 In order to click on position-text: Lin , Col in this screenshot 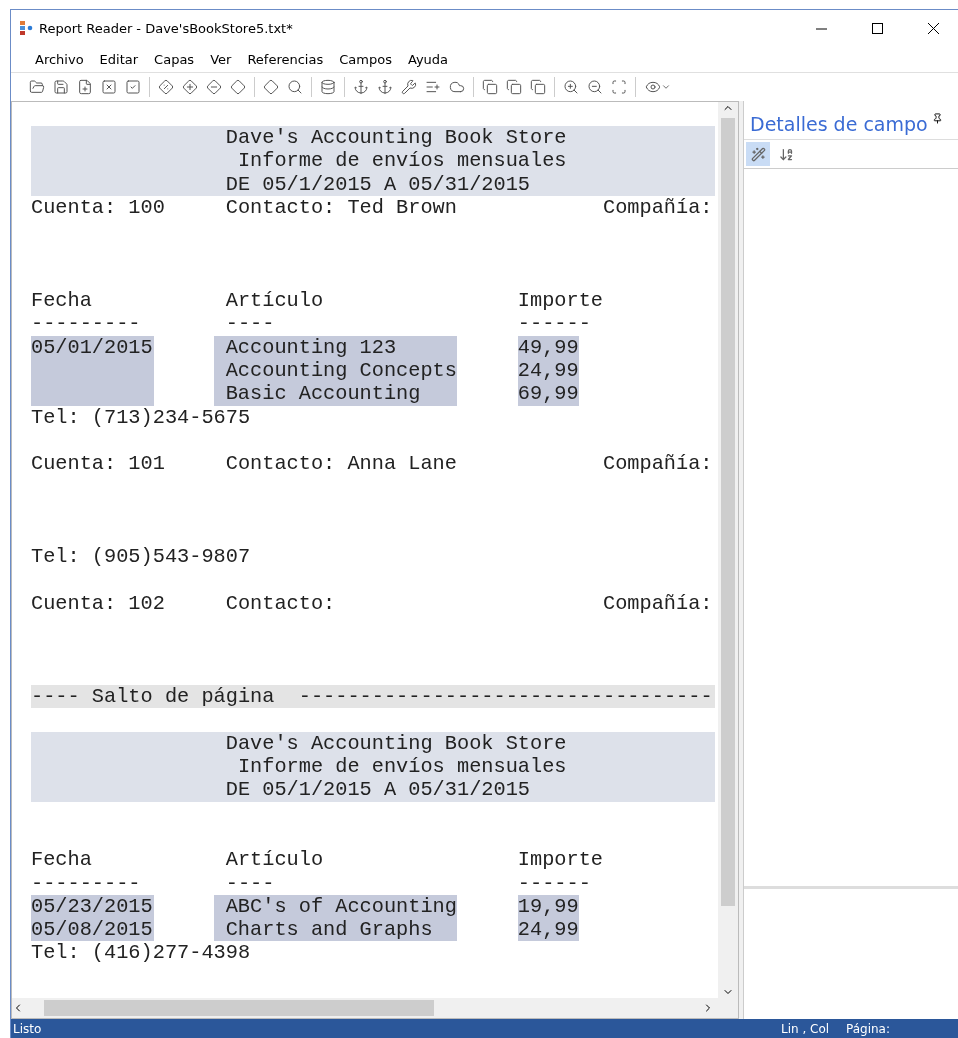, I will do `click(806, 1029)`.